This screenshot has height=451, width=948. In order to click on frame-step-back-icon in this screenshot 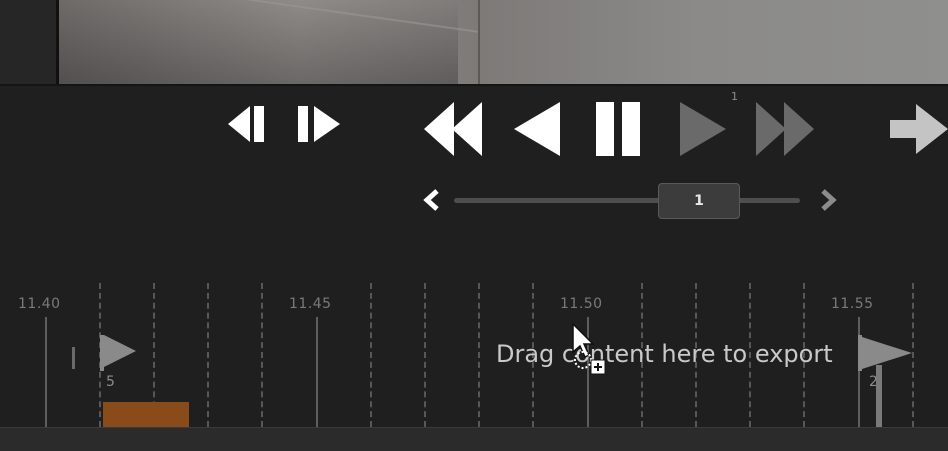, I will do `click(246, 124)`.